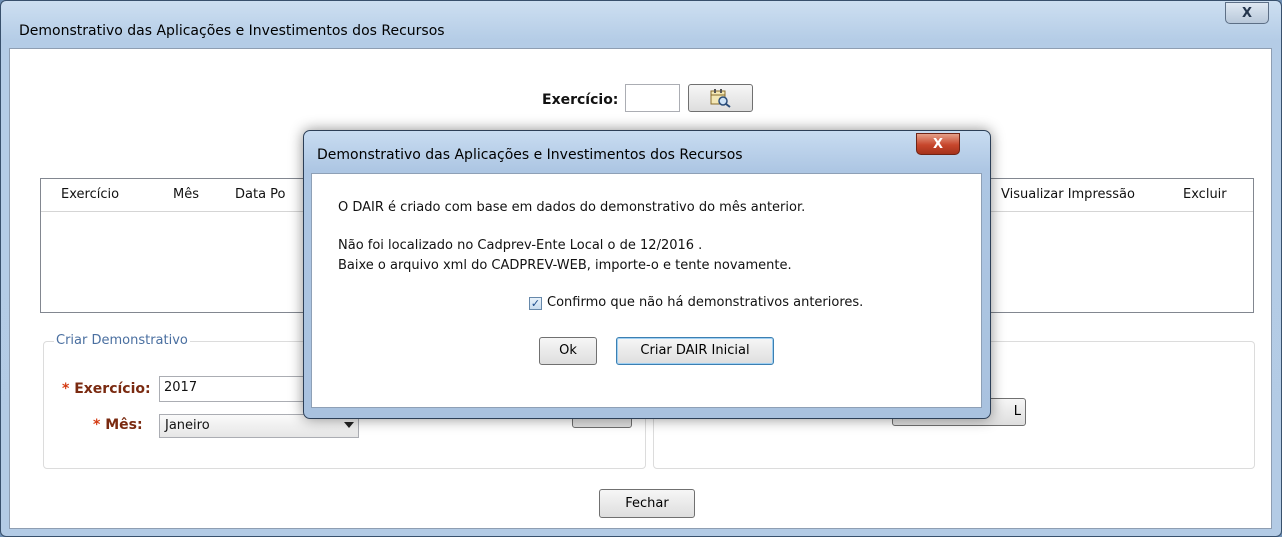  I want to click on ok-button: Ok, so click(568, 351).